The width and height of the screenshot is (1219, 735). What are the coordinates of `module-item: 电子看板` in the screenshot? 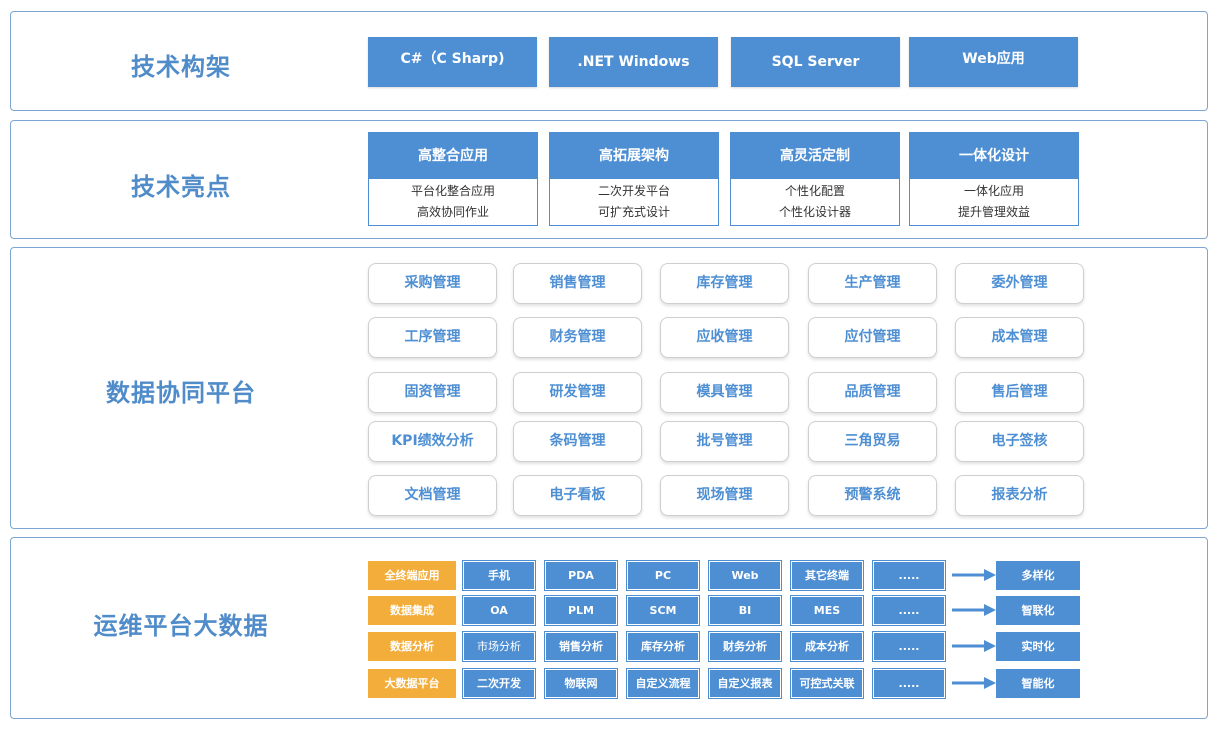 It's located at (577, 495).